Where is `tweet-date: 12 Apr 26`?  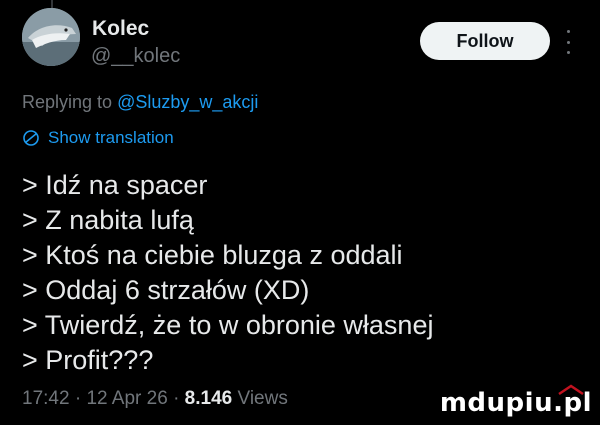 tweet-date: 12 Apr 26 is located at coordinates (126, 398).